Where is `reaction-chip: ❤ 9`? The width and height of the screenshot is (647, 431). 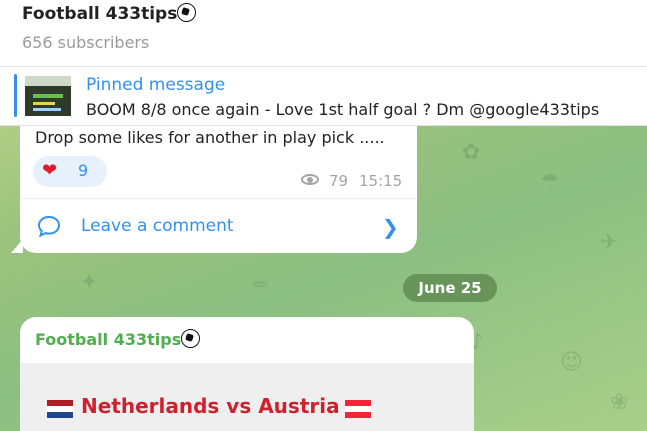 reaction-chip: ❤ 9 is located at coordinates (70, 171).